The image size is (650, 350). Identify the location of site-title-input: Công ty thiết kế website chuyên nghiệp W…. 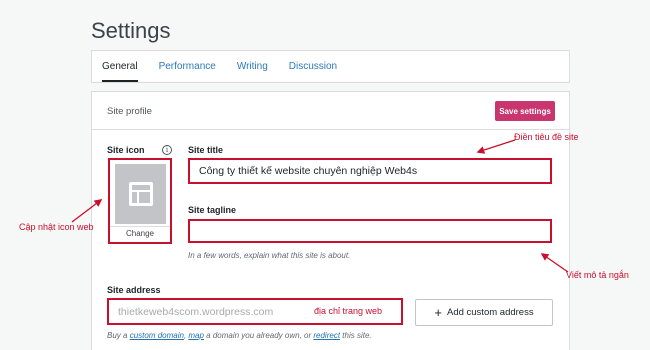
(370, 171).